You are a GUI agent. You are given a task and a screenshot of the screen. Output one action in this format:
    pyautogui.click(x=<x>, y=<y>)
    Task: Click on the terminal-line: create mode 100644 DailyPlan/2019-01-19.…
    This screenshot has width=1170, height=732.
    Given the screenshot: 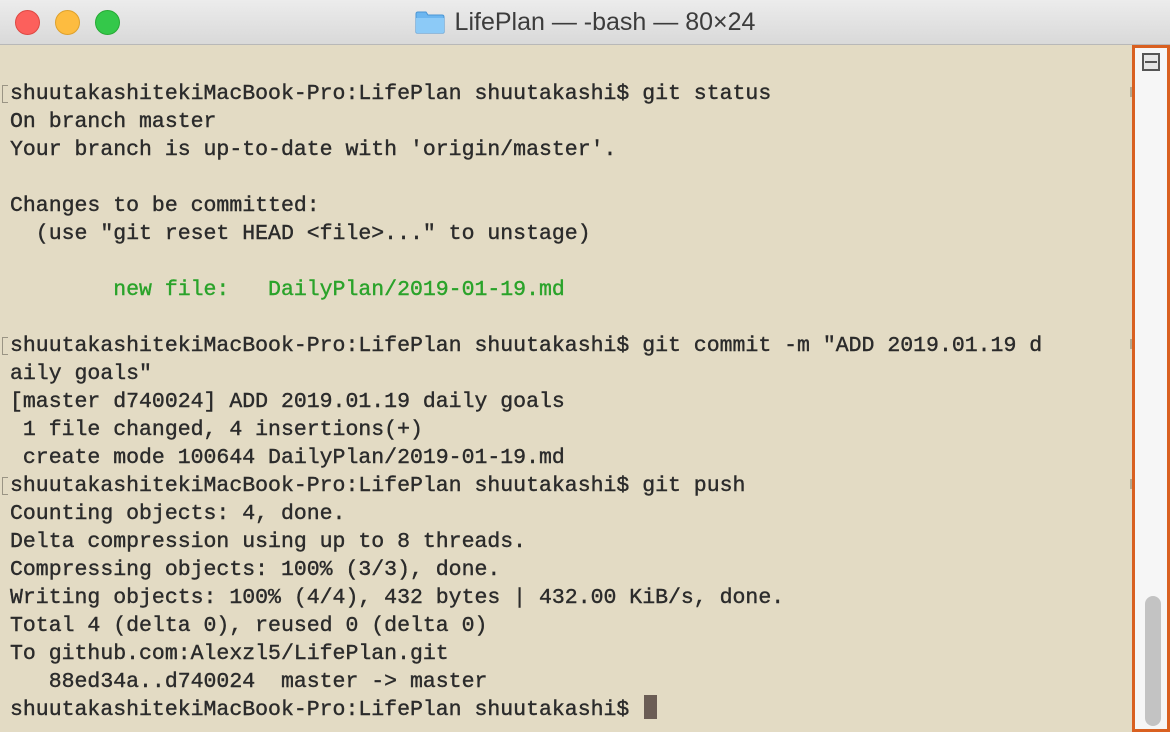 What is the action you would take?
    pyautogui.click(x=287, y=458)
    